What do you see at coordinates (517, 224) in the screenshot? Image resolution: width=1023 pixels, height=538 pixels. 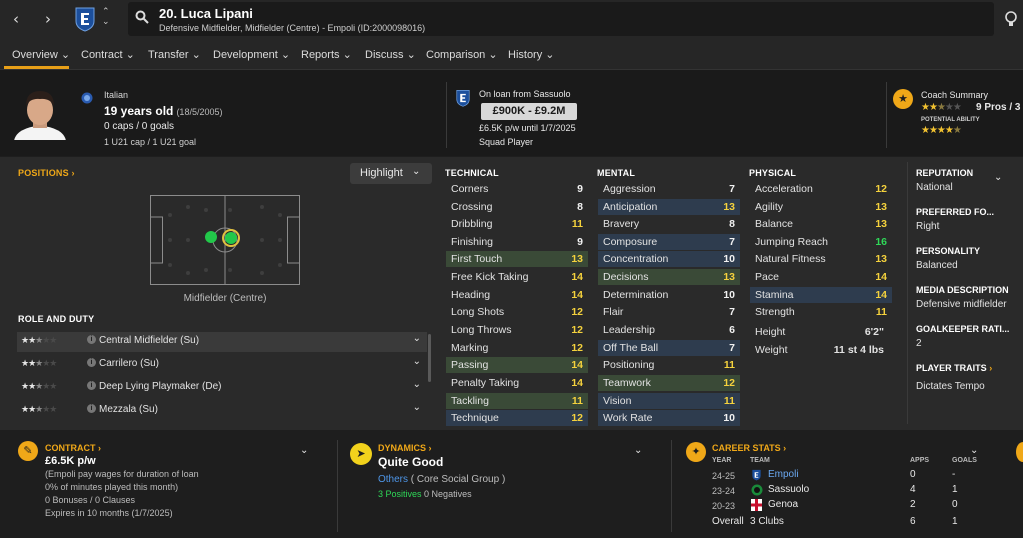 I see `attribute-row: Dribbling 11` at bounding box center [517, 224].